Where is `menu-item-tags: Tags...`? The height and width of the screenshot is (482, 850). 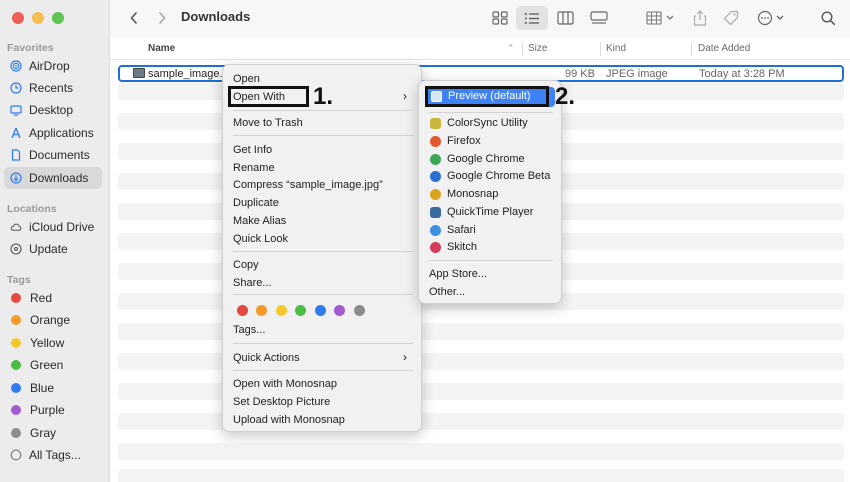 menu-item-tags: Tags... is located at coordinates (249, 330).